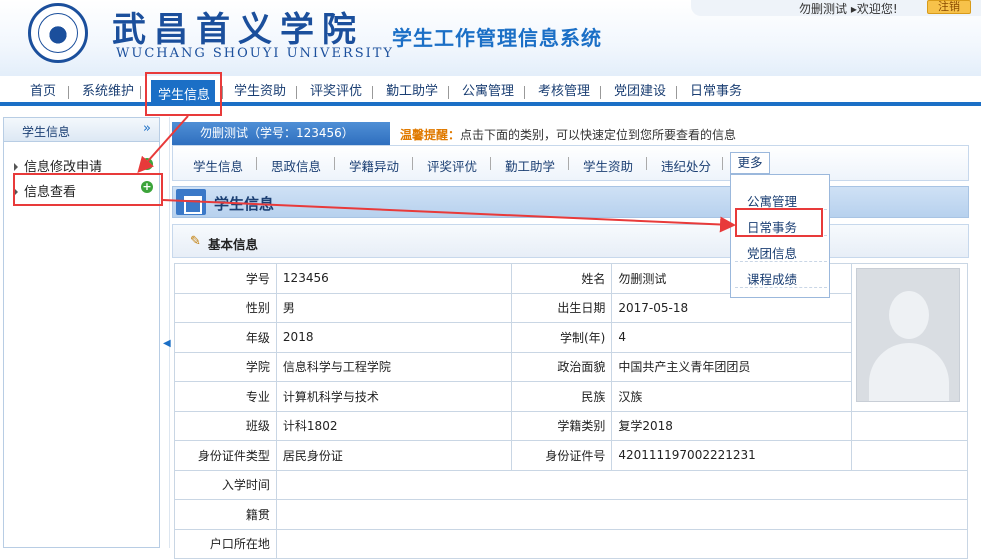 The height and width of the screenshot is (559, 981). Describe the element at coordinates (88, 189) in the screenshot. I see `annotation-highlight-sidebar` at that location.